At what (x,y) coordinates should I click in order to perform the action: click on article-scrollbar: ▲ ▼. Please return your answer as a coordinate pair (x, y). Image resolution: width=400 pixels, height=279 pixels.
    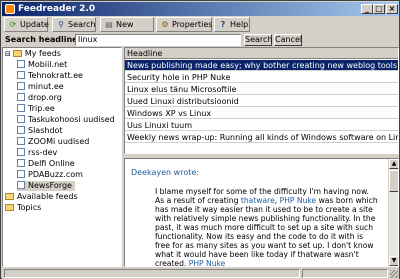
    Looking at the image, I should click on (393, 212).